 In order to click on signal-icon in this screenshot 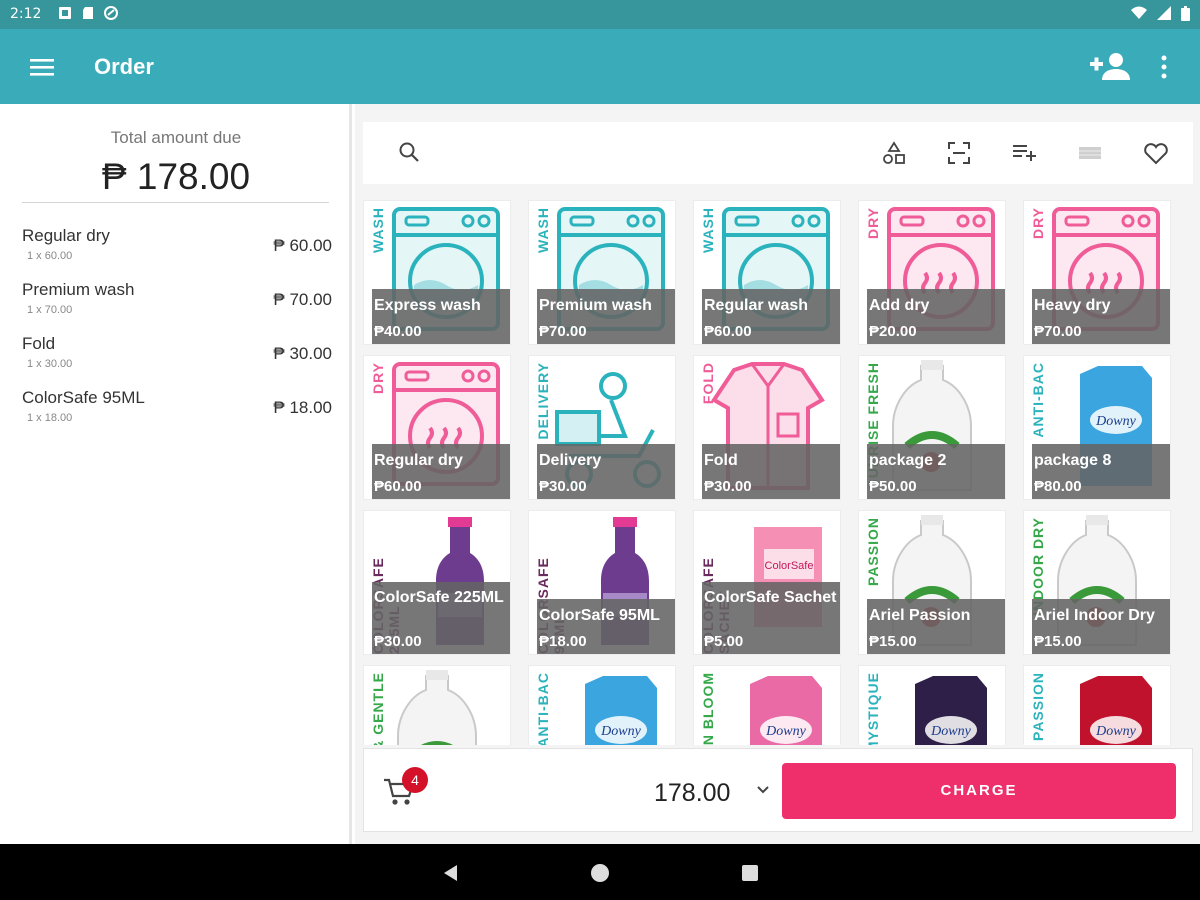, I will do `click(1164, 13)`.